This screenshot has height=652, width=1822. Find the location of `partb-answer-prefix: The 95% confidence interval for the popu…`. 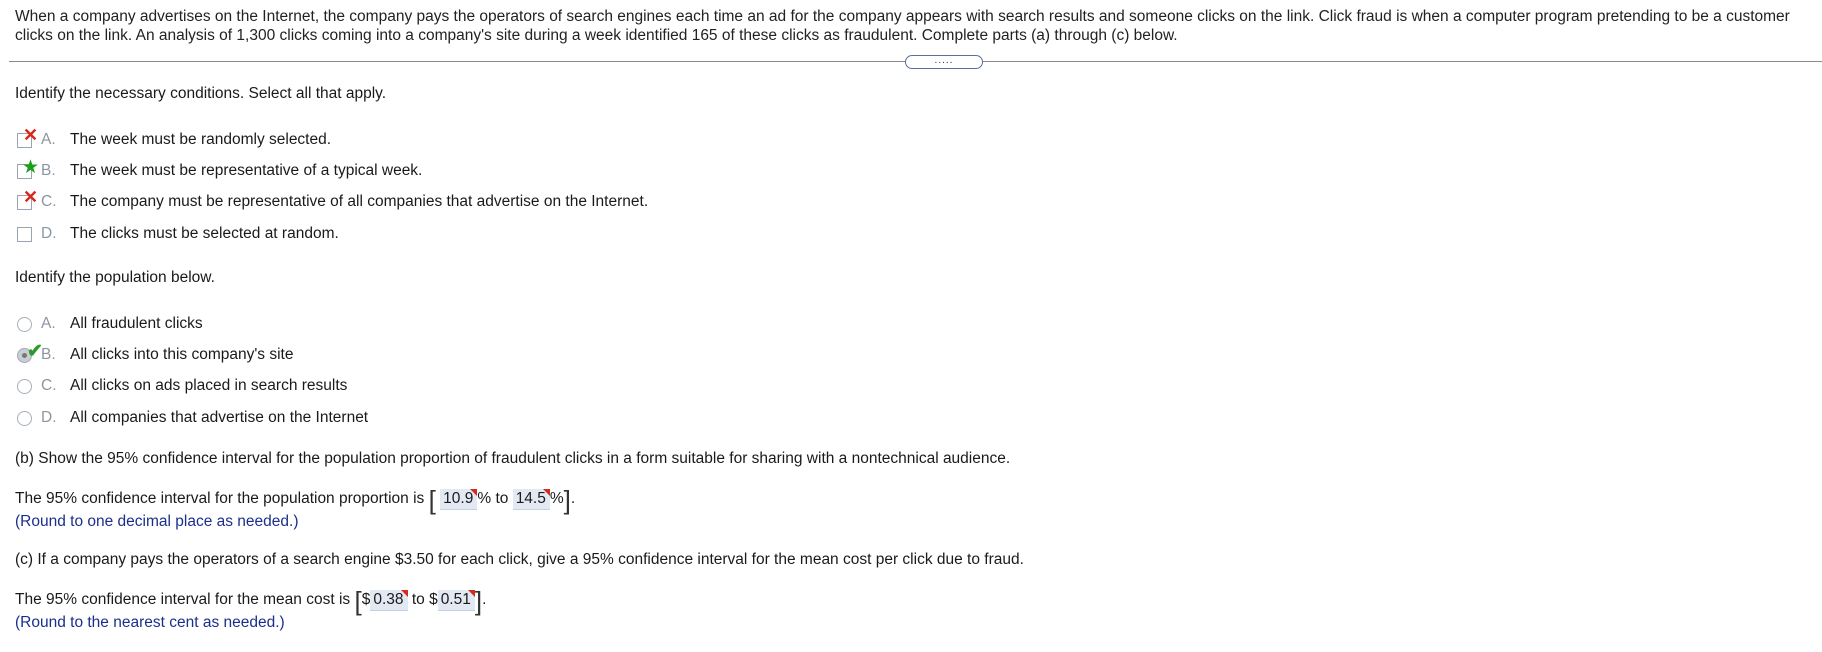

partb-answer-prefix: The 95% confidence interval for the popu… is located at coordinates (220, 498).